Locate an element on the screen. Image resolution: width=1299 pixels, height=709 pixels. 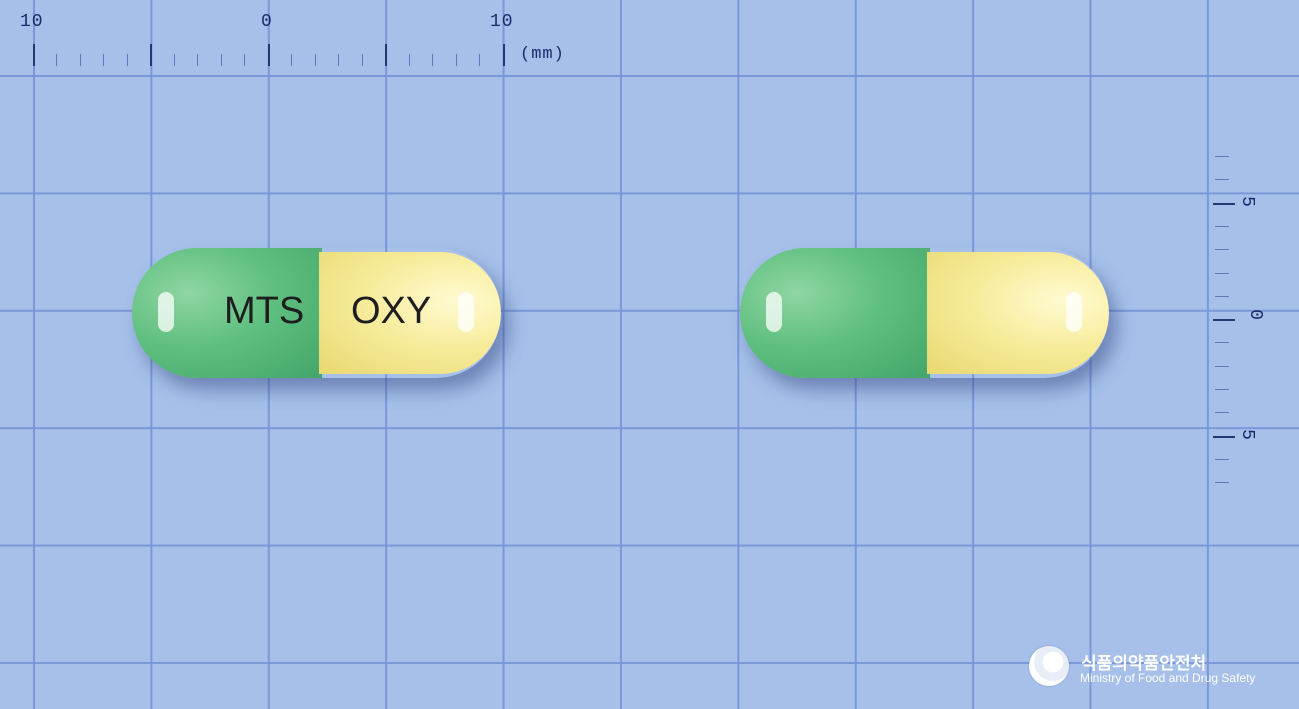
capsule-front: MTS OXY is located at coordinates (316, 313).